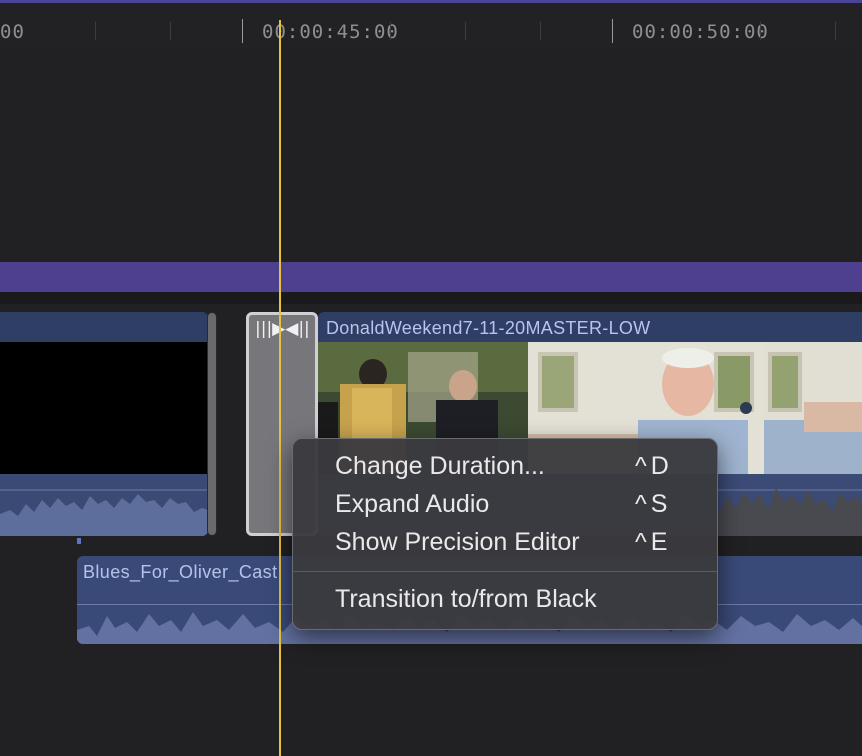  What do you see at coordinates (431, 298) in the screenshot?
I see `track-gap` at bounding box center [431, 298].